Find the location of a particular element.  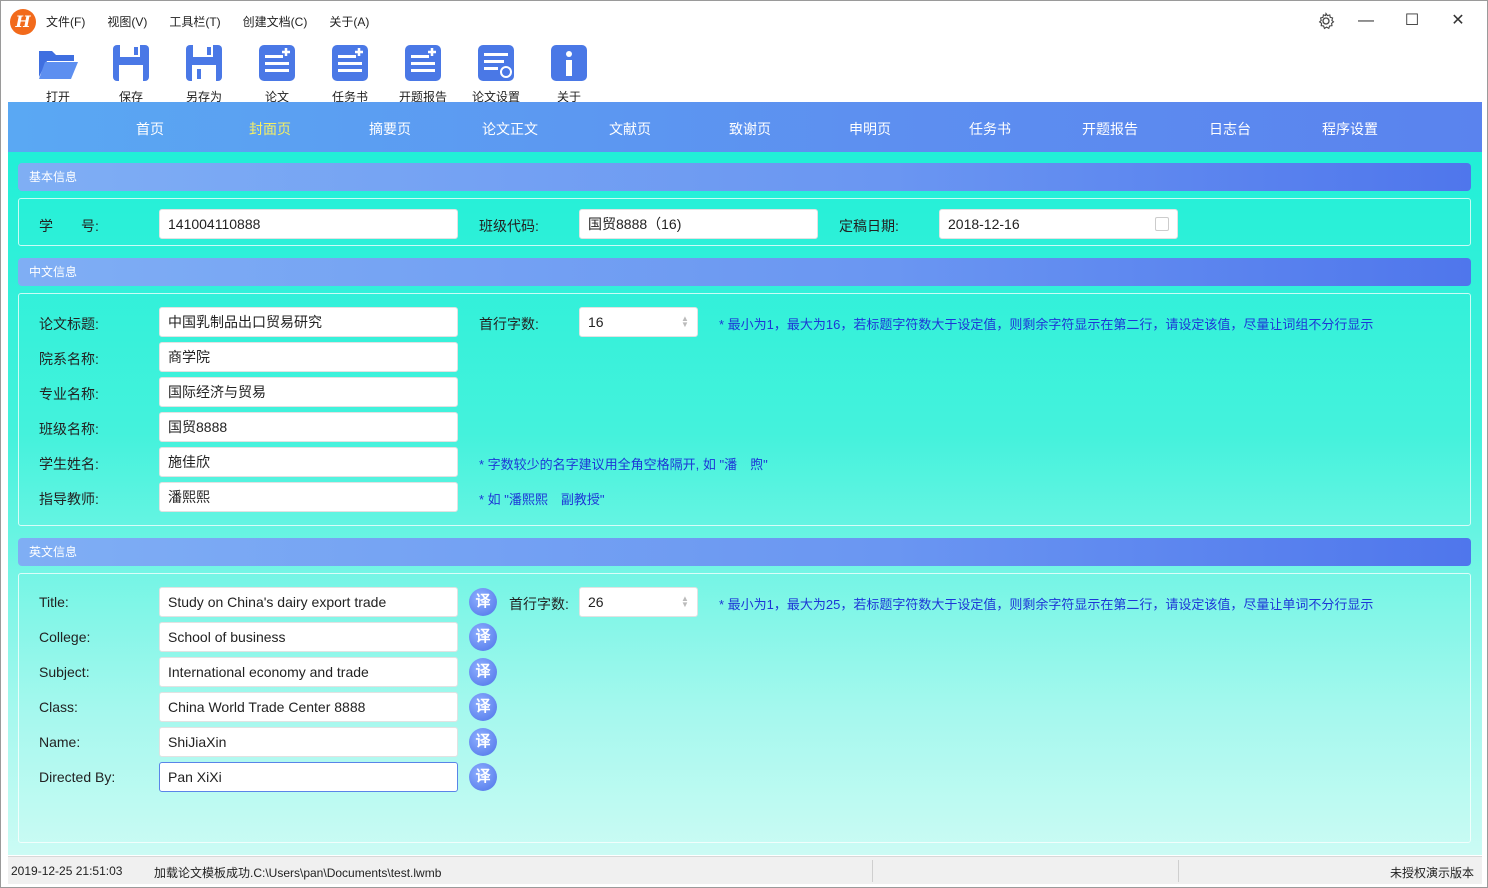

menu-about: 关于(A) is located at coordinates (349, 21).